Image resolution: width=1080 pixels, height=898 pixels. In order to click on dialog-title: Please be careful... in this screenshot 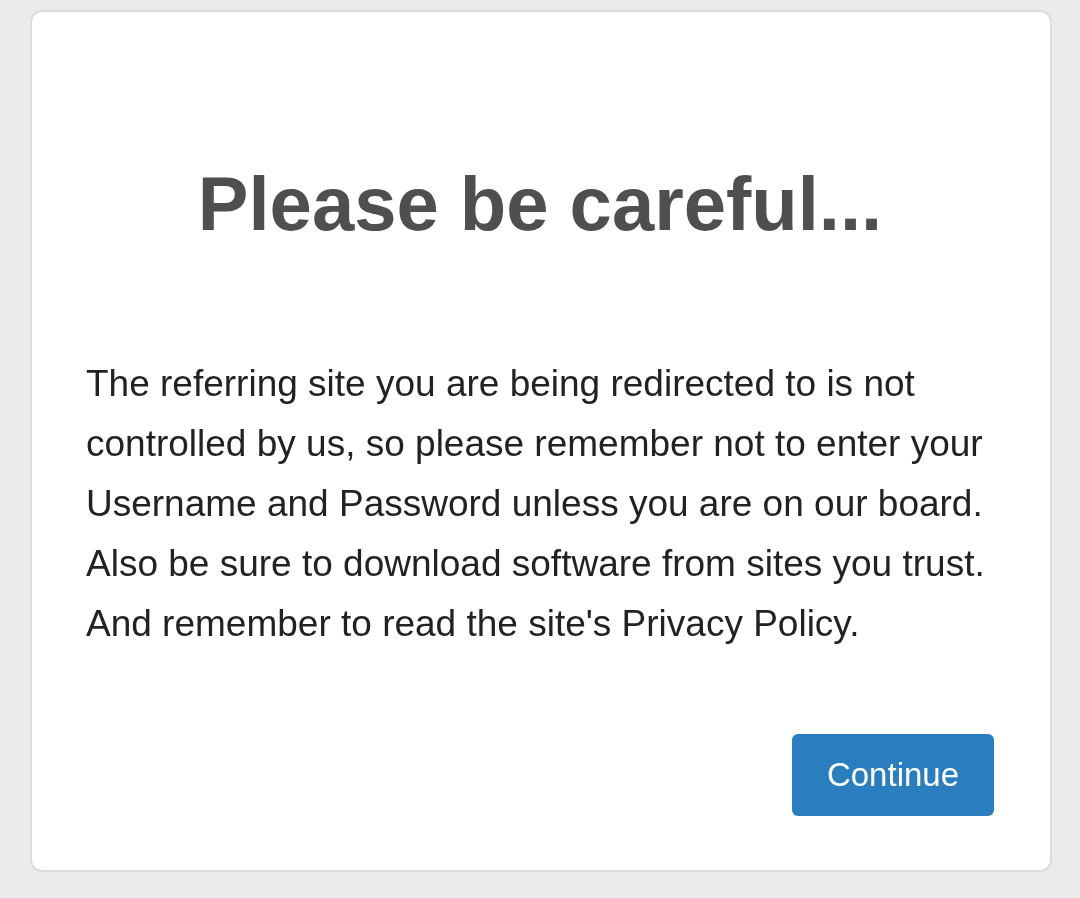, I will do `click(540, 204)`.